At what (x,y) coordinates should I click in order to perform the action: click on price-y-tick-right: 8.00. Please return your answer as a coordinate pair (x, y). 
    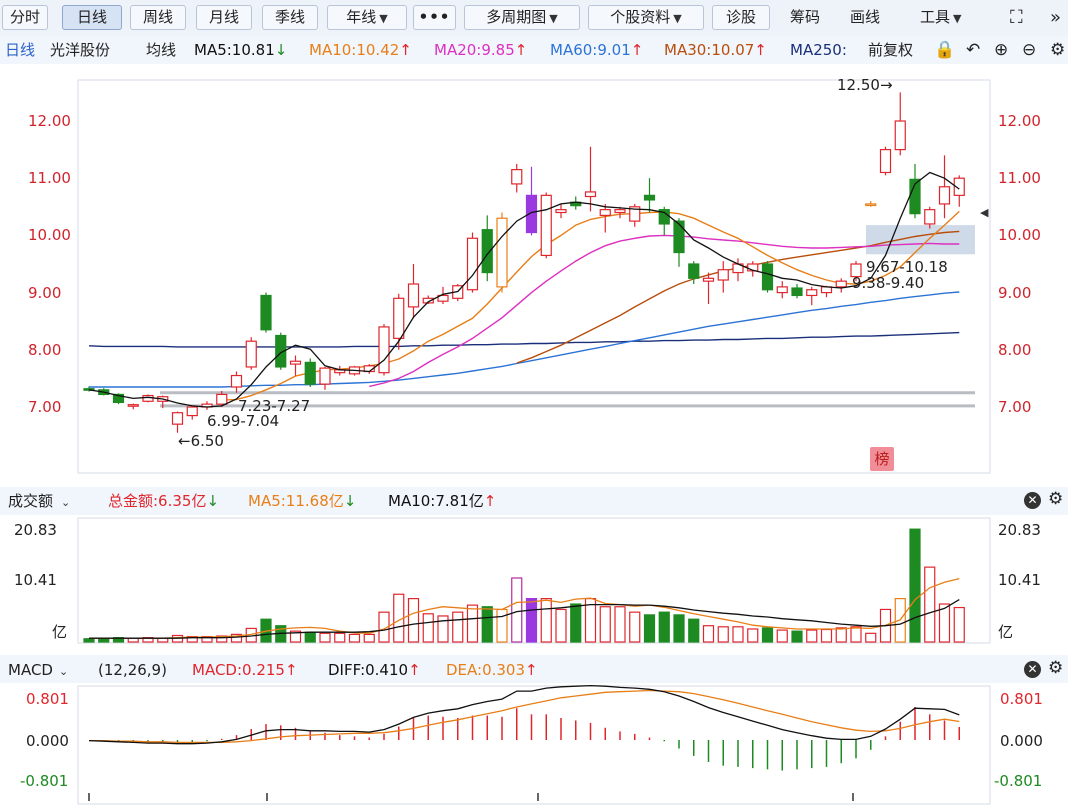
    Looking at the image, I should click on (1015, 349).